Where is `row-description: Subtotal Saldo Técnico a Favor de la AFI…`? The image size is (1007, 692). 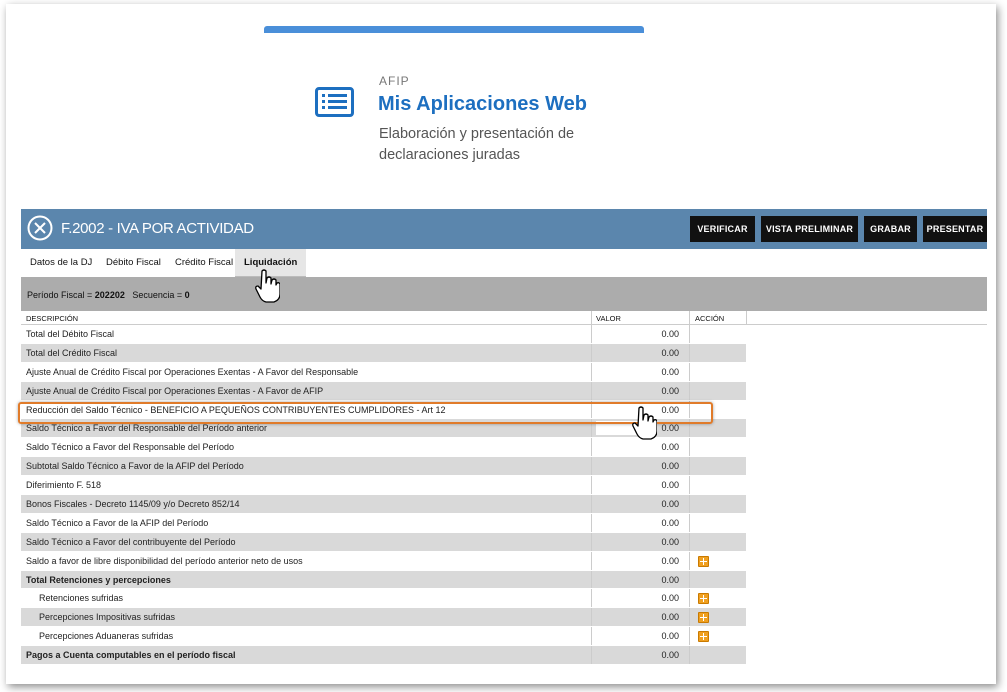 row-description: Subtotal Saldo Técnico a Favor de la AFI… is located at coordinates (135, 466).